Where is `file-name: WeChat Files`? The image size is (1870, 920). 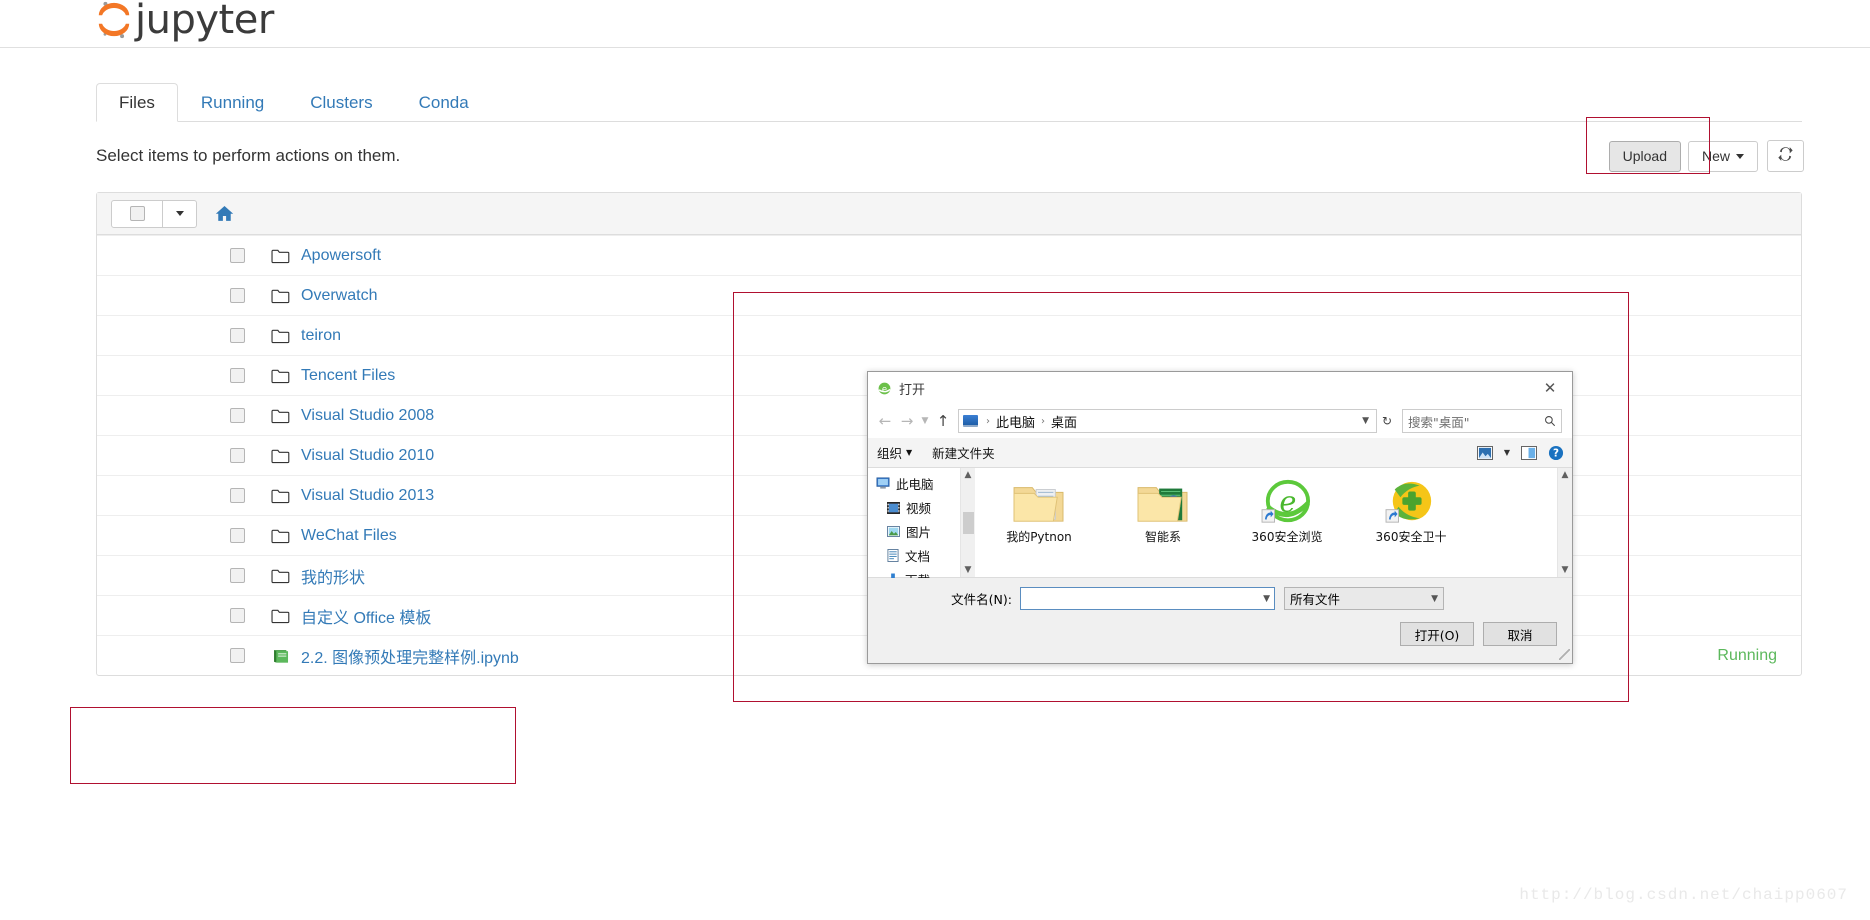
file-name: WeChat Files is located at coordinates (349, 536).